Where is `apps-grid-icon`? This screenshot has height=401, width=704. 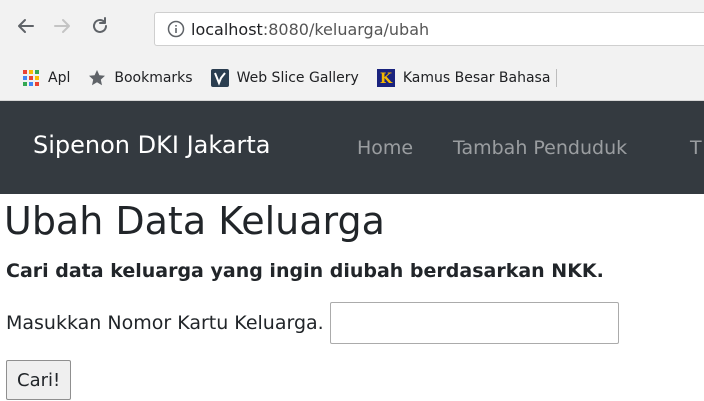 apps-grid-icon is located at coordinates (31, 78).